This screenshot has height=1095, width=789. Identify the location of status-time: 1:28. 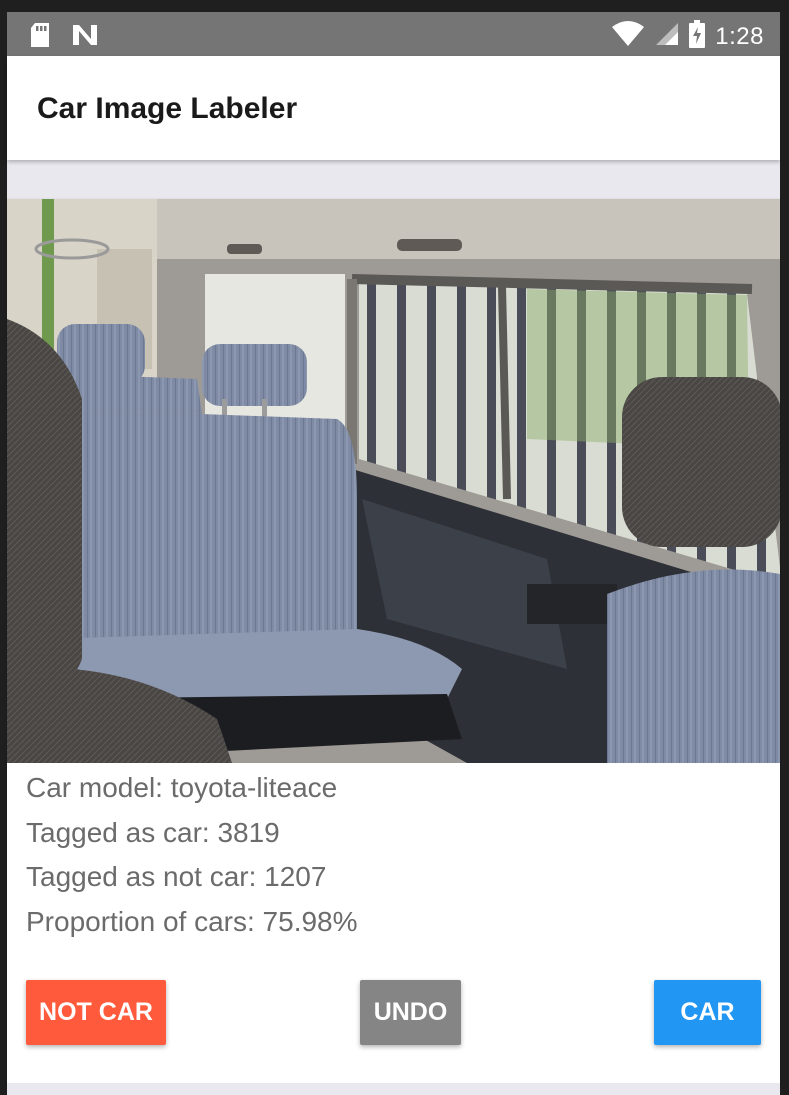
(739, 36).